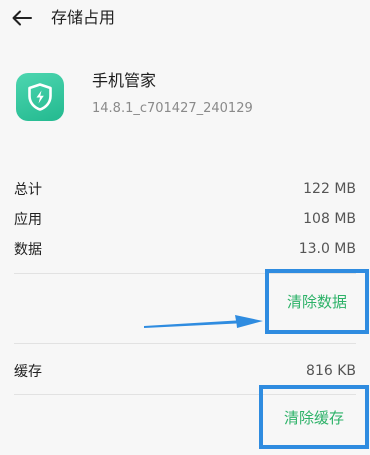 Image resolution: width=370 pixels, height=455 pixels. What do you see at coordinates (203, 321) in the screenshot?
I see `annotation-arrow-icon` at bounding box center [203, 321].